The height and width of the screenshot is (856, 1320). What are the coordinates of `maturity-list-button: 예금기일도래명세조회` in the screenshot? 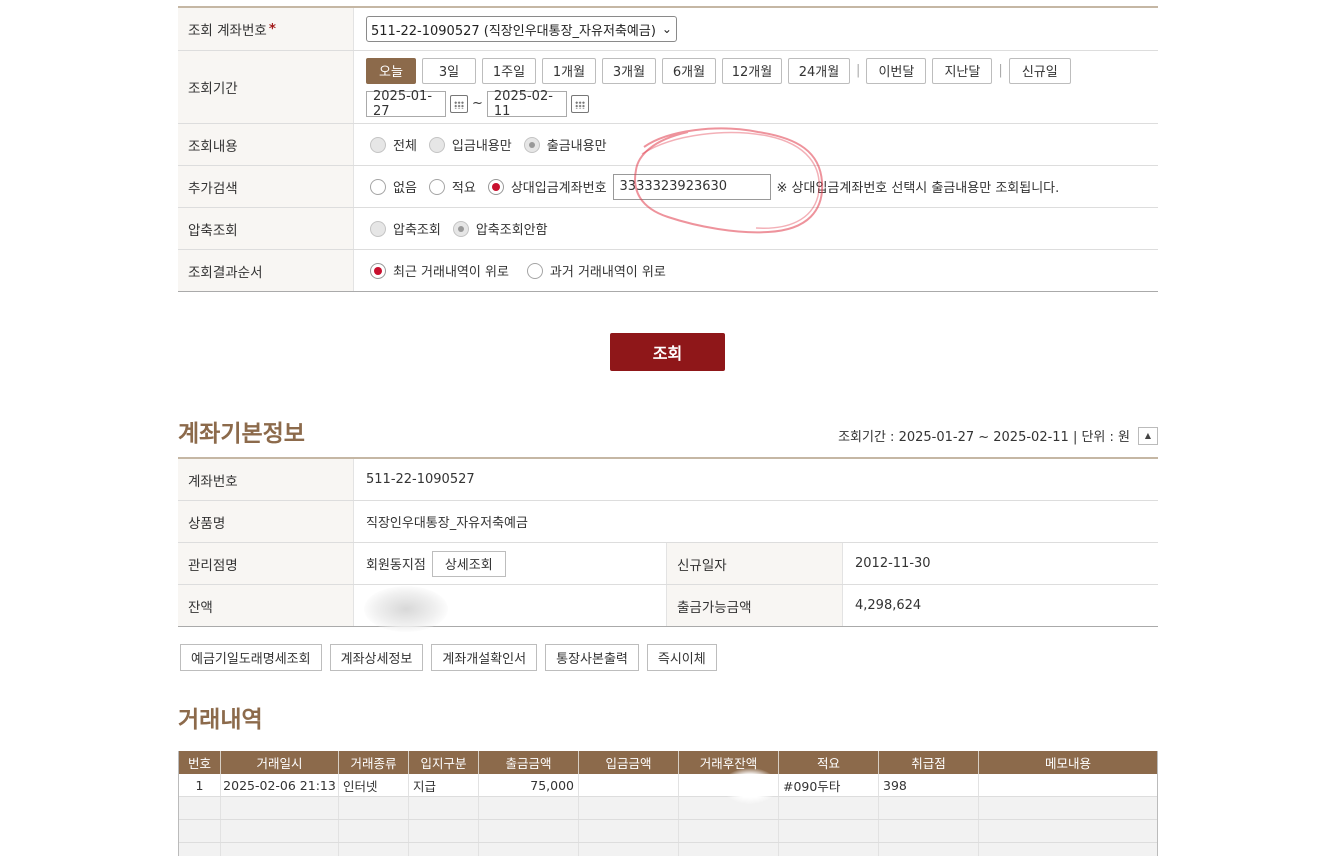 It's located at (251, 657).